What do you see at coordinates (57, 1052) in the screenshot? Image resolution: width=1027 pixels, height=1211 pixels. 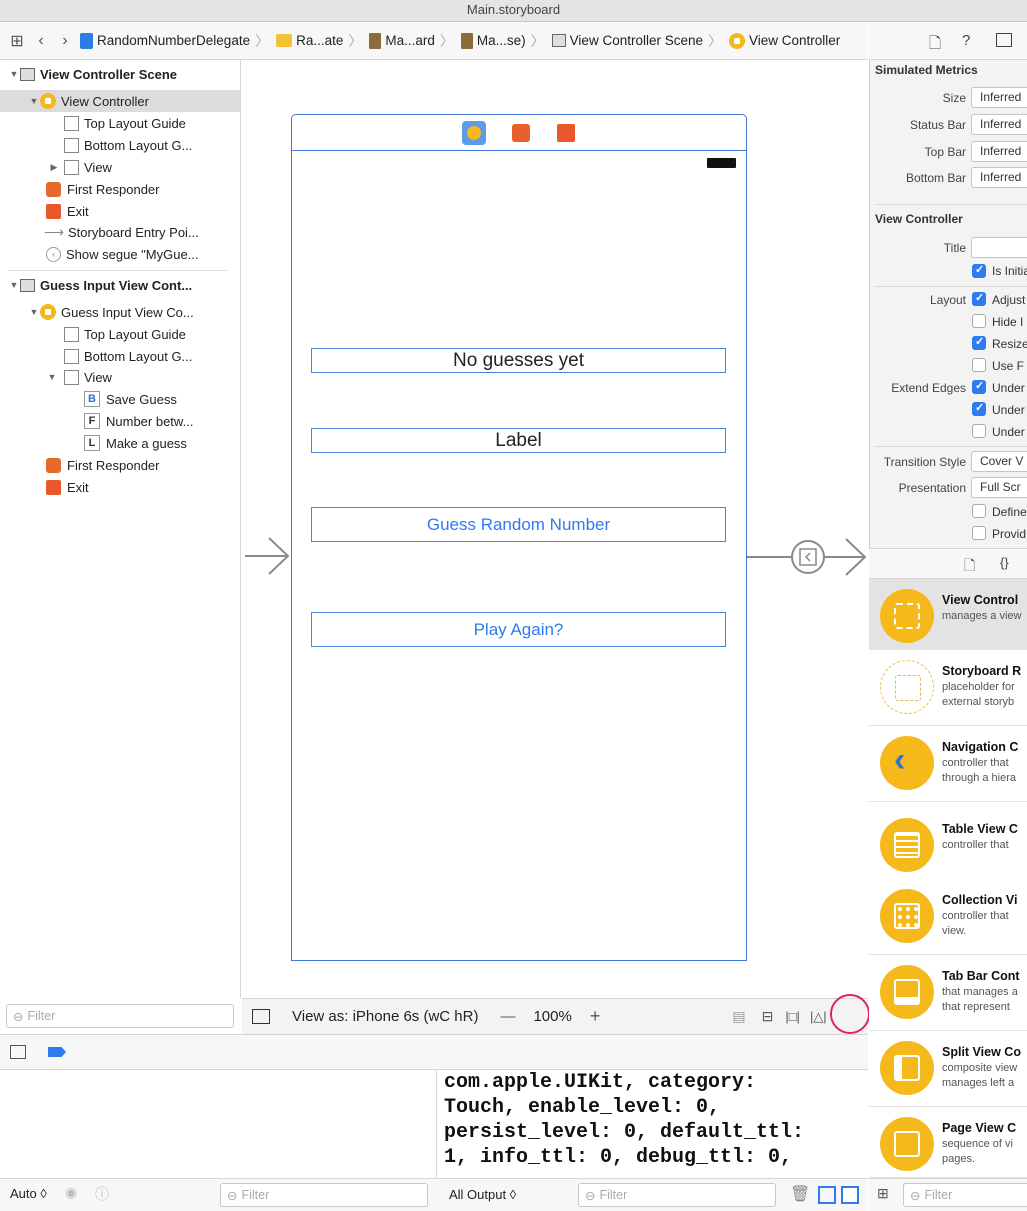 I see `breakpoints-toggle-icon` at bounding box center [57, 1052].